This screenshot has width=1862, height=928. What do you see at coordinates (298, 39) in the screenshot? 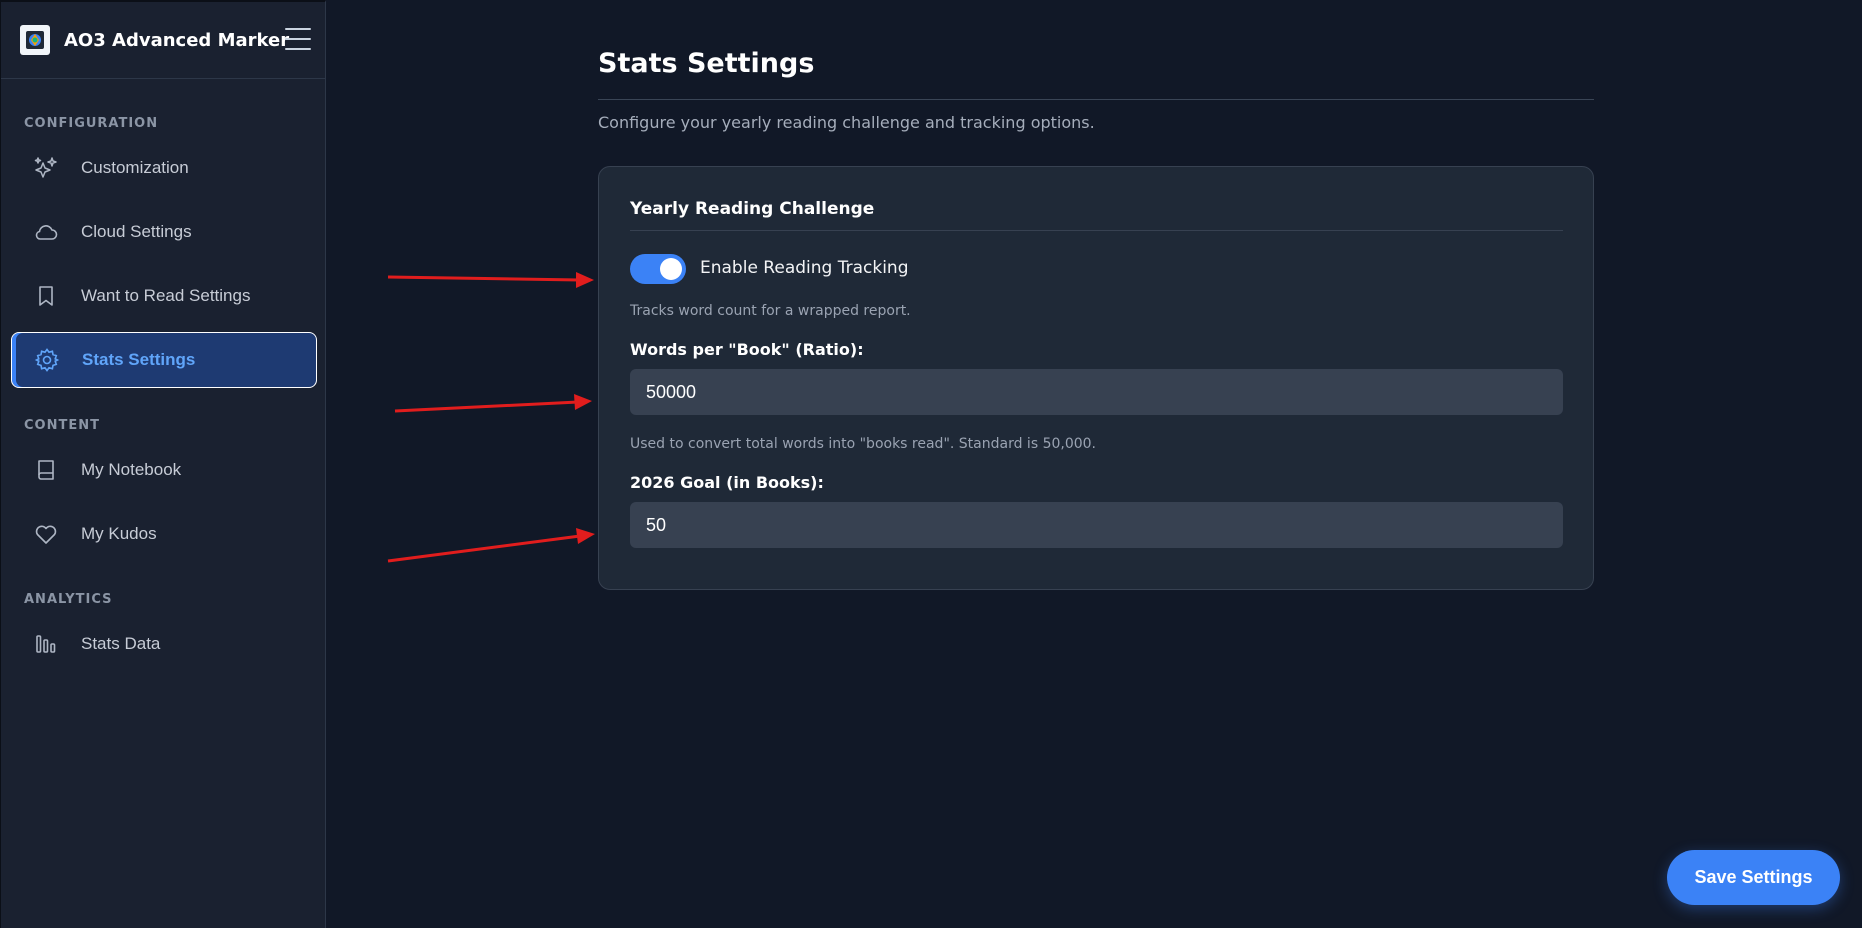
I see `hamburger-menu-icon` at bounding box center [298, 39].